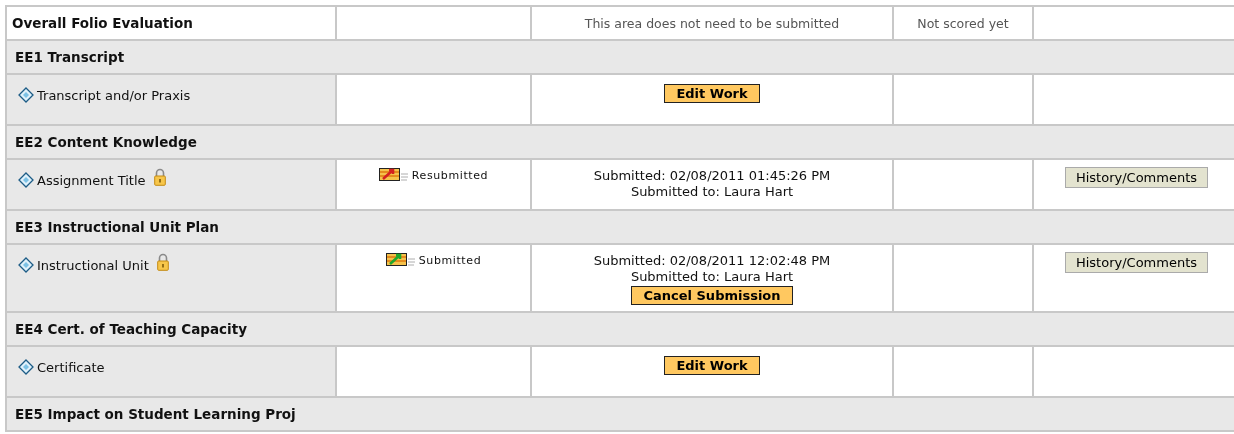 This screenshot has width=1234, height=434. I want to click on section-title: EE4 Cert. of Teaching Capacity, so click(131, 329).